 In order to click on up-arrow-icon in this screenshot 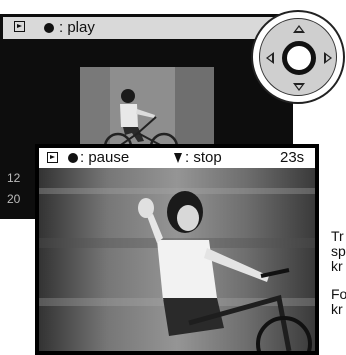, I will do `click(299, 29)`.